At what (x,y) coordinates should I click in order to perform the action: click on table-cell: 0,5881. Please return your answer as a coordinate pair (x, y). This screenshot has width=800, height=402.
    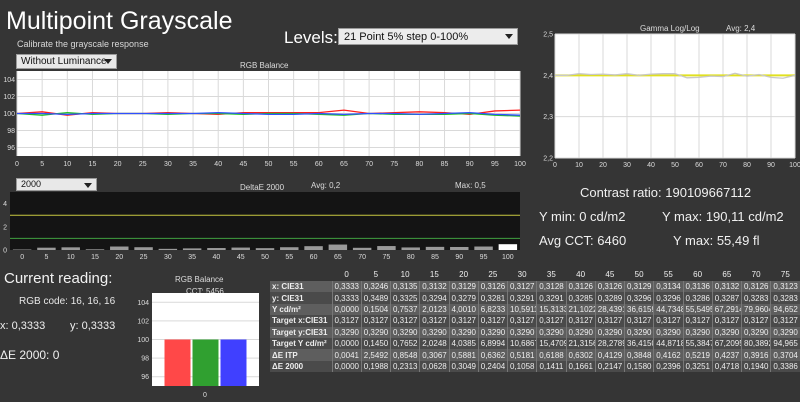
    Looking at the image, I should click on (463, 355).